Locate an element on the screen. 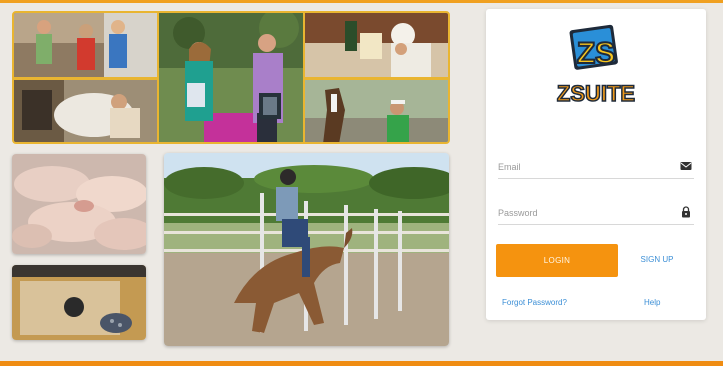 The width and height of the screenshot is (723, 366). top-accent-bar is located at coordinates (361, 1).